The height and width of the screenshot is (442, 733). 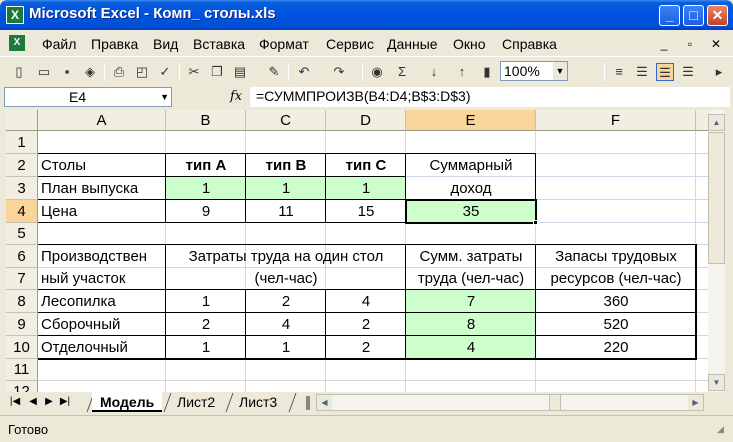 What do you see at coordinates (284, 44) in the screenshot?
I see `menu-format: Формат` at bounding box center [284, 44].